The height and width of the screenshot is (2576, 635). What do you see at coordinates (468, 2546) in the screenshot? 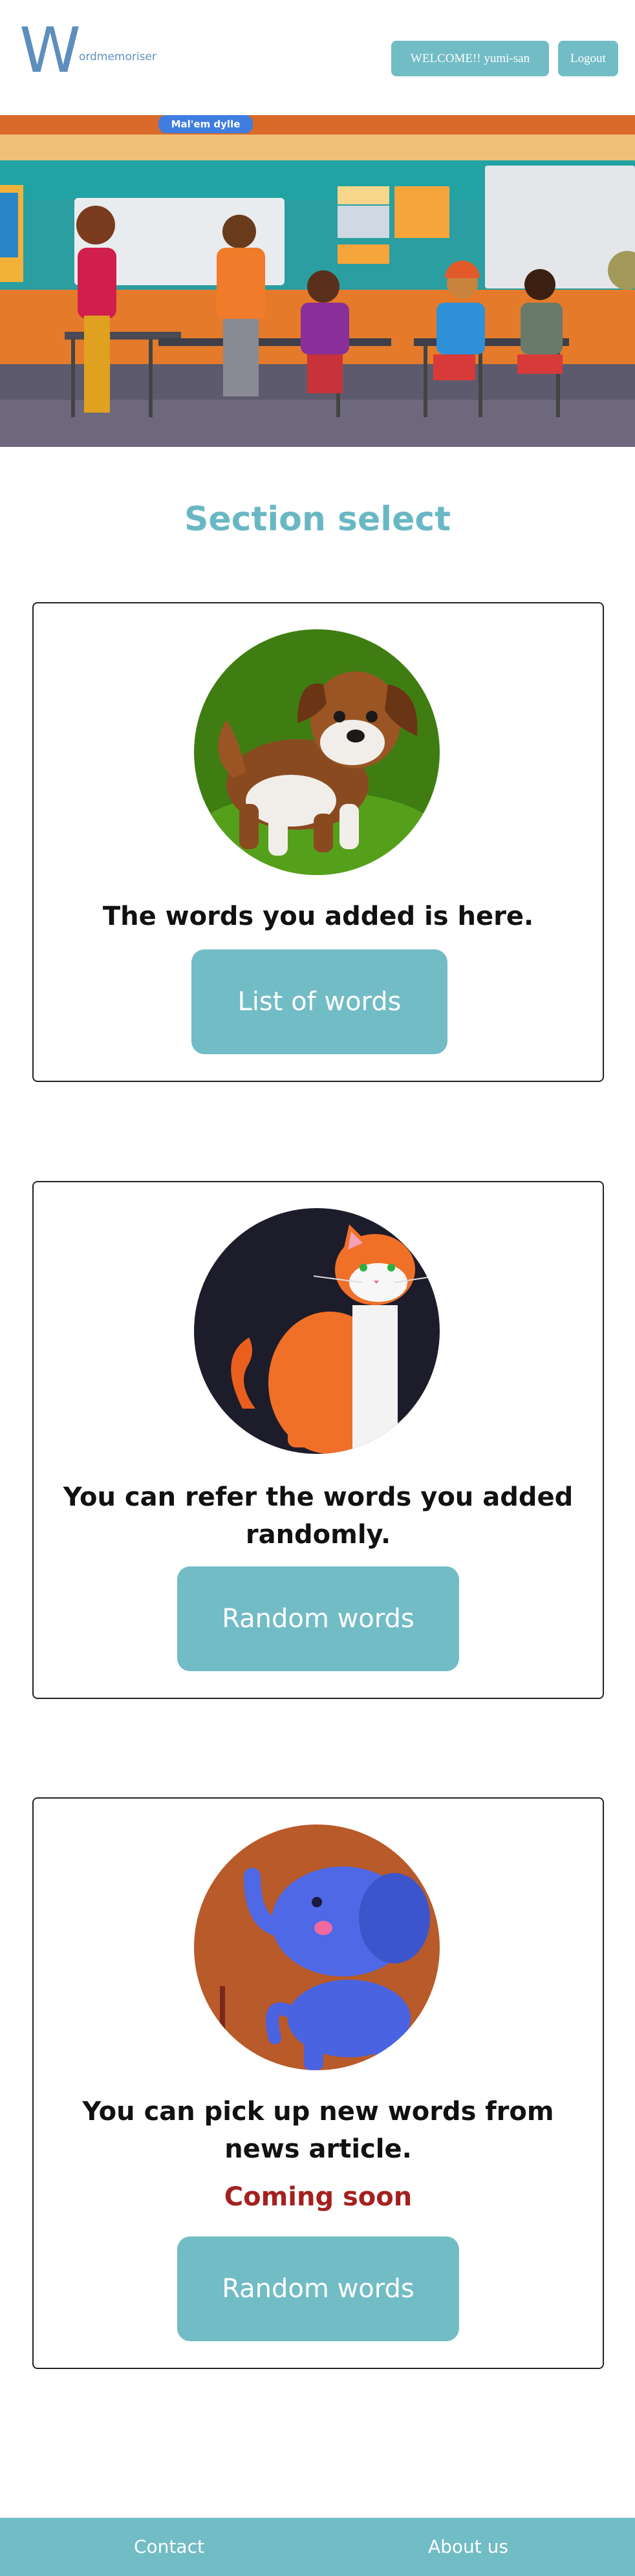
I see `about-us-link: About us` at bounding box center [468, 2546].